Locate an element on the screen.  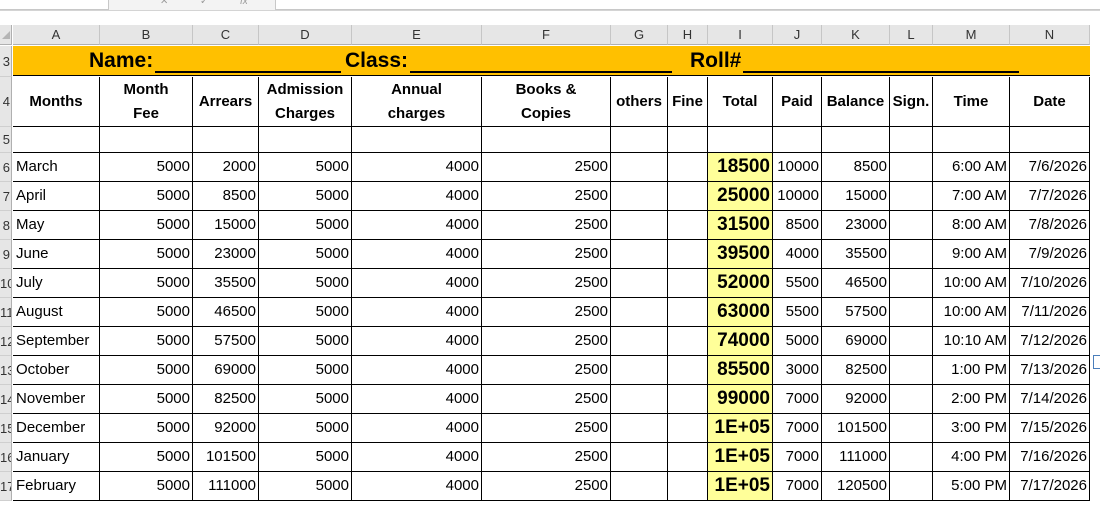
paid-cell: 3000 is located at coordinates (797, 370).